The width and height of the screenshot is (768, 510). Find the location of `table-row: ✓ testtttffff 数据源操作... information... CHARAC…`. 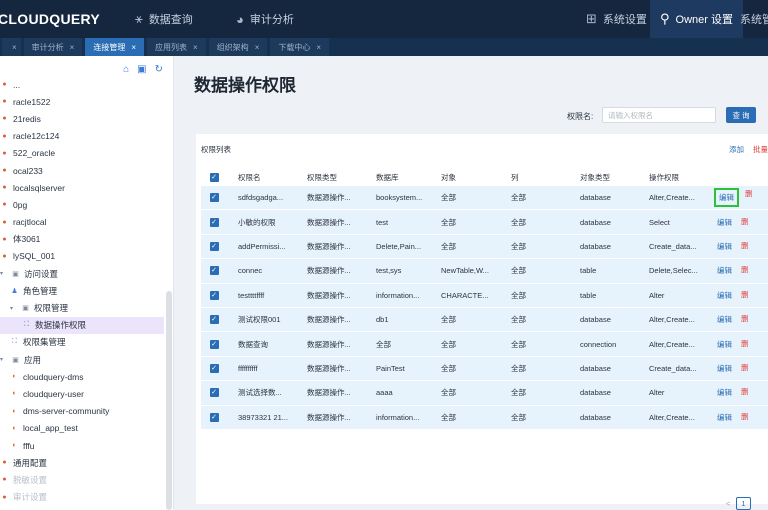

table-row: ✓ testtttffff 数据源操作... information... CHARAC… is located at coordinates (484, 295).